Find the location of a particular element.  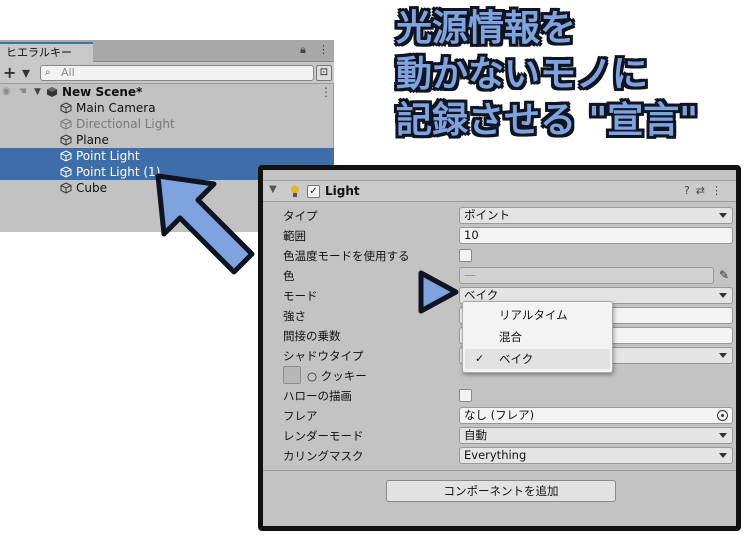

annotation-text: 光源情報を 動かないモノに 記録させる "宣言" is located at coordinates (571, 75).